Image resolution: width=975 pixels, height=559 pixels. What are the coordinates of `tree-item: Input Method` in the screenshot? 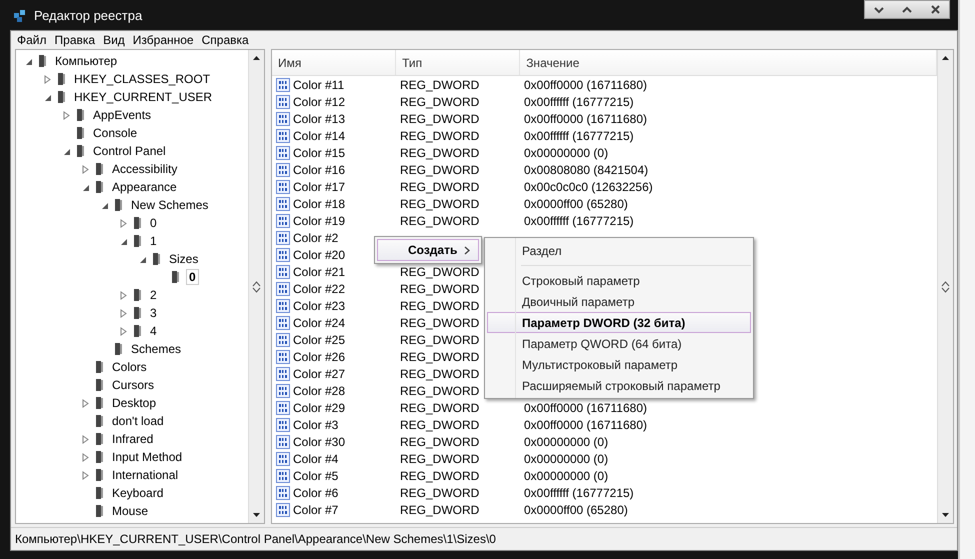 It's located at (147, 457).